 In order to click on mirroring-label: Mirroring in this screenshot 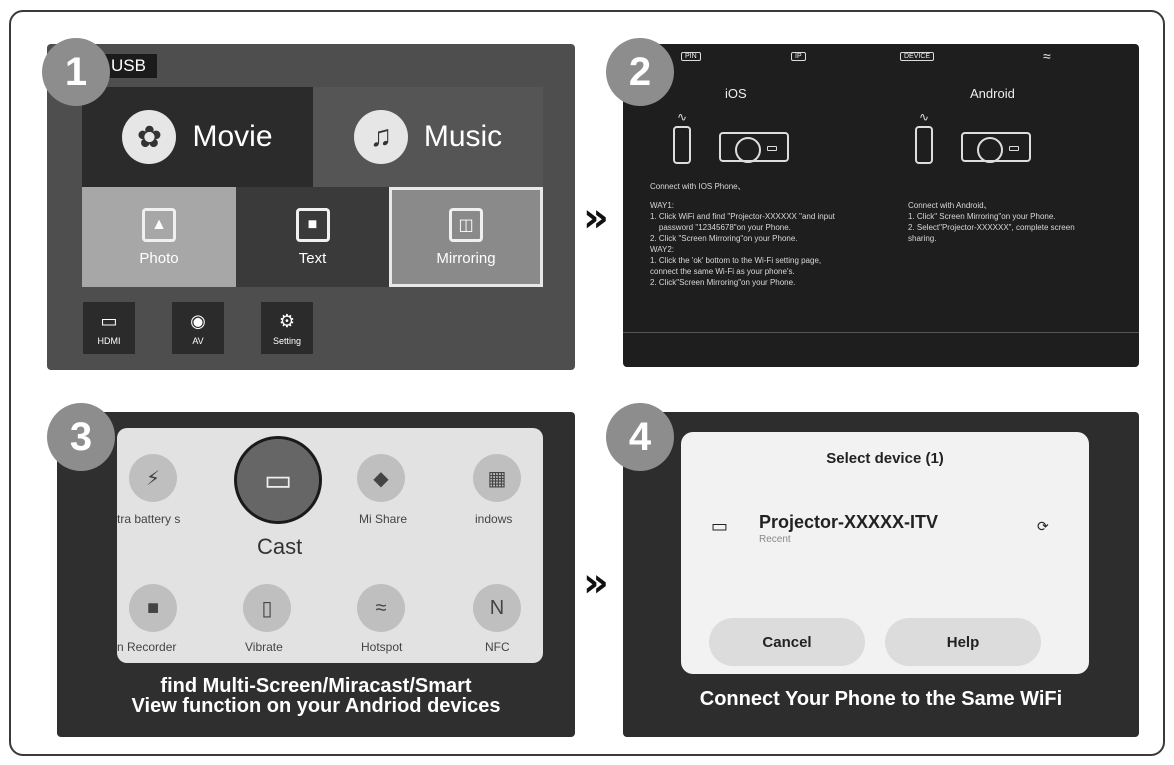, I will do `click(466, 258)`.